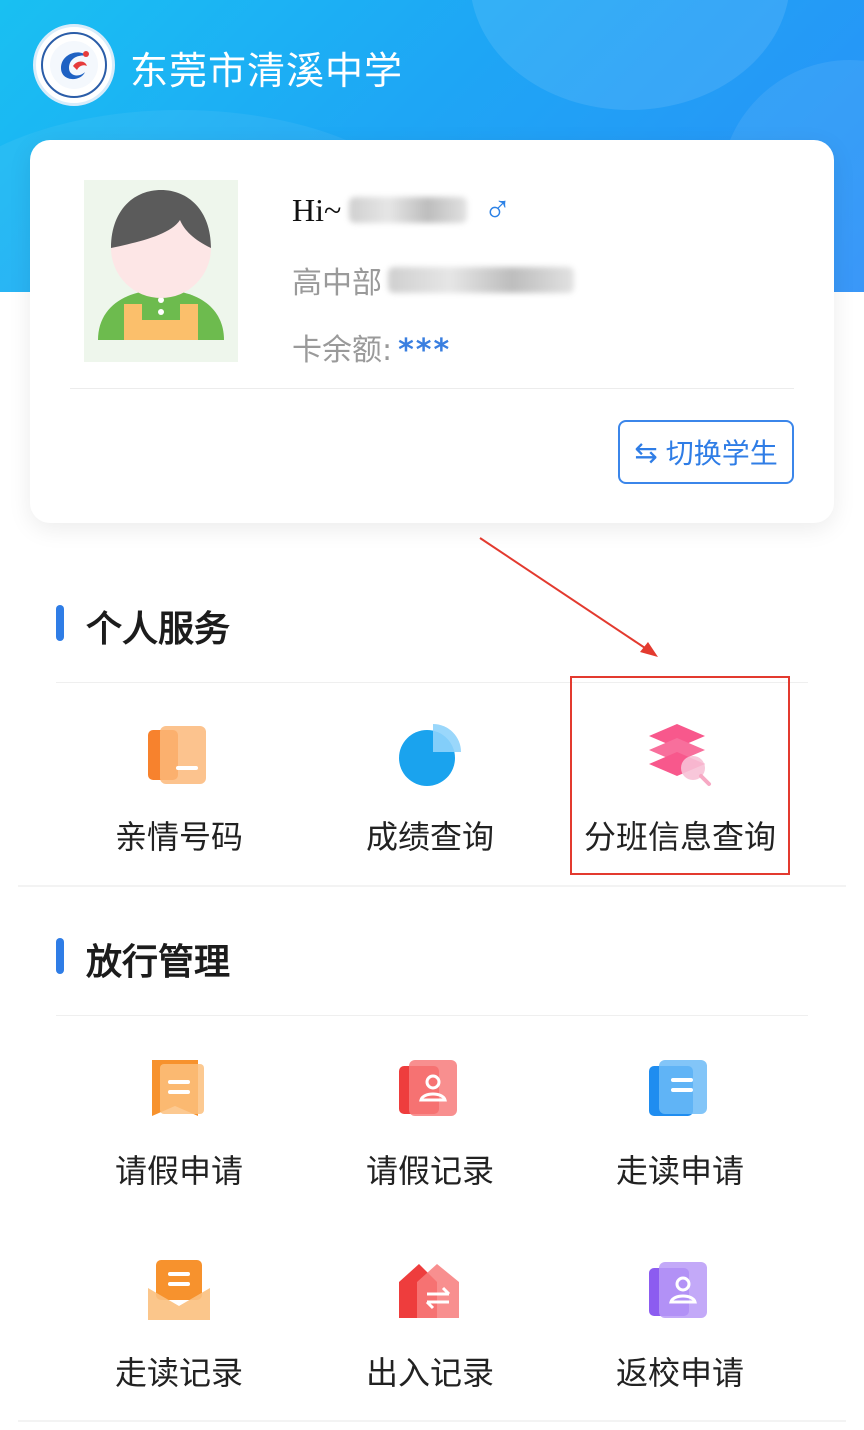 The height and width of the screenshot is (1430, 864). What do you see at coordinates (432, 1015) in the screenshot?
I see `section-divider` at bounding box center [432, 1015].